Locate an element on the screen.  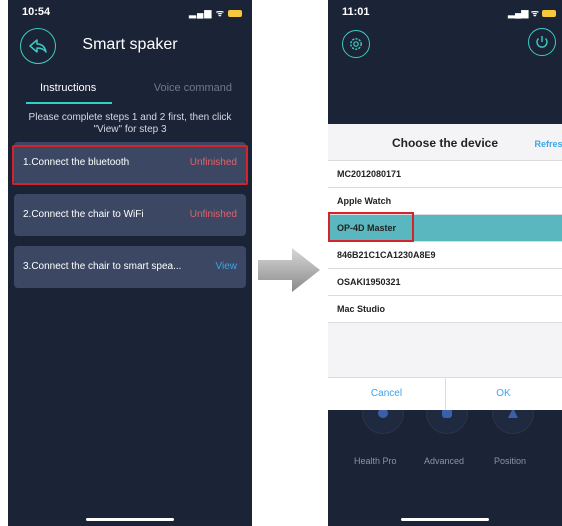
device-item: OSAKI1950321 is located at coordinates (445, 281).